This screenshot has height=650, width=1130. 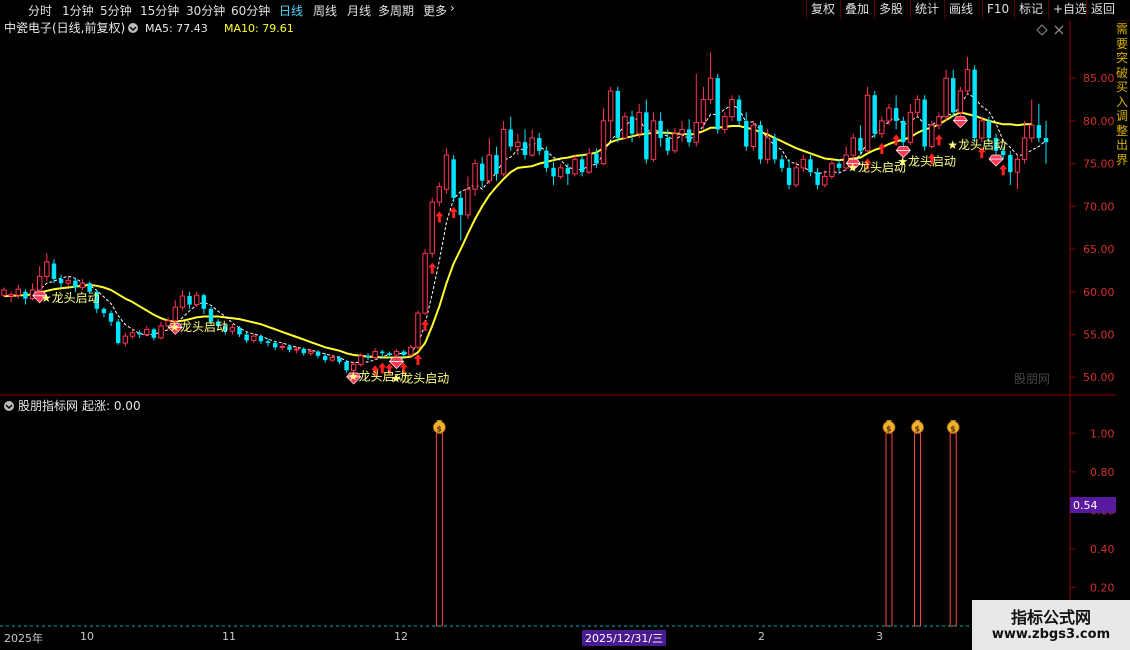 I want to click on site-watermark-url: www.zbgs3.com, so click(x=1051, y=634).